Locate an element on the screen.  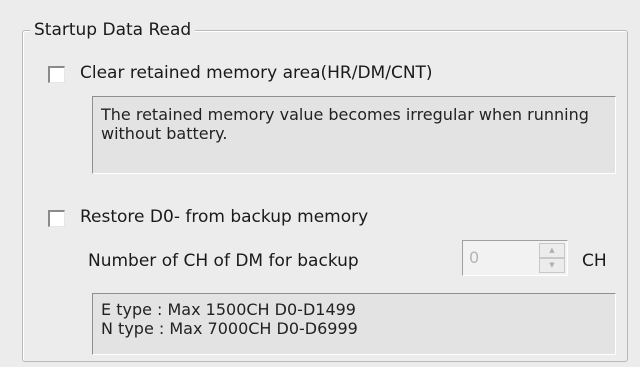
spin-buttons: ▲ ▼ is located at coordinates (552, 258).